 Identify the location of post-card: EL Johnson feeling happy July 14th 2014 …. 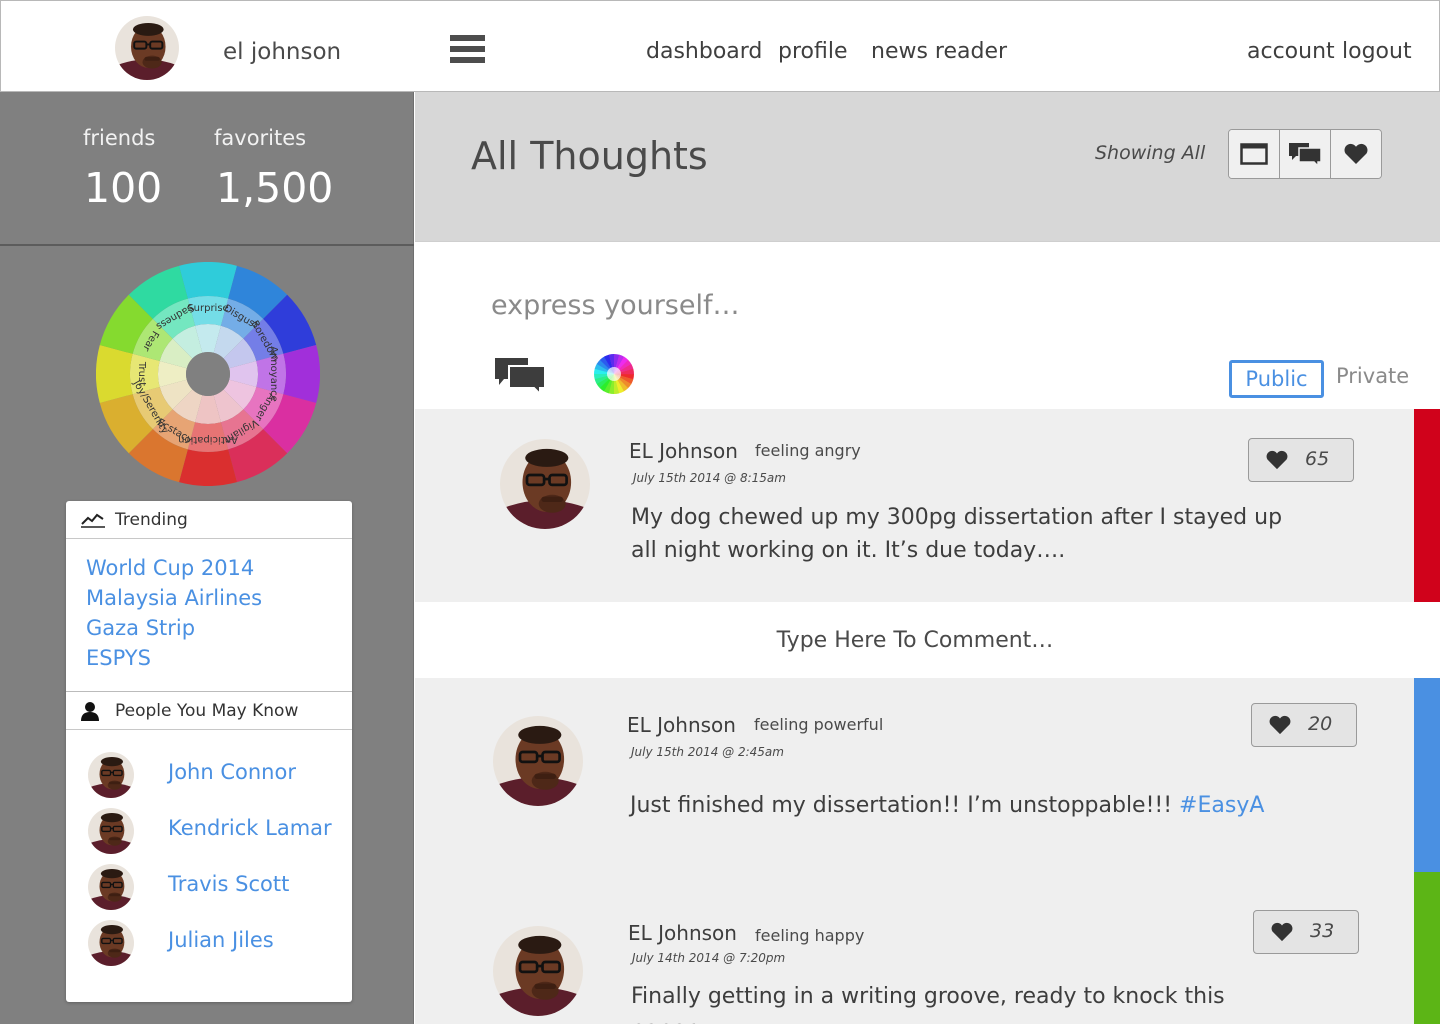
(927, 948).